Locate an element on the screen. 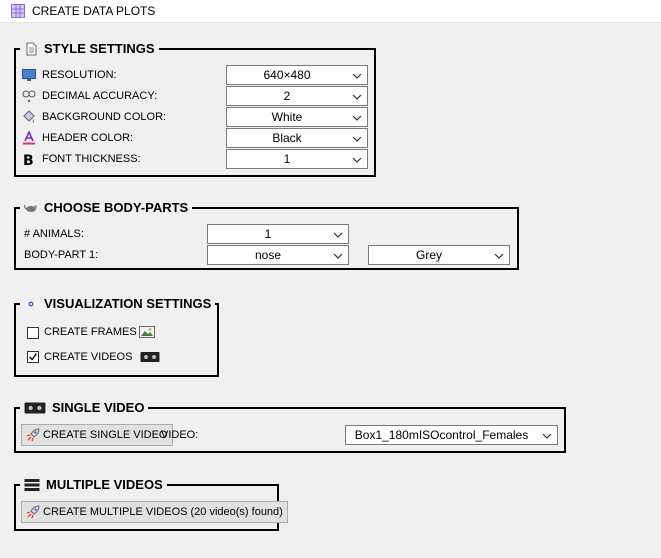 The width and height of the screenshot is (661, 558). create-frames-row: CREATE FRAMES is located at coordinates (99, 332).